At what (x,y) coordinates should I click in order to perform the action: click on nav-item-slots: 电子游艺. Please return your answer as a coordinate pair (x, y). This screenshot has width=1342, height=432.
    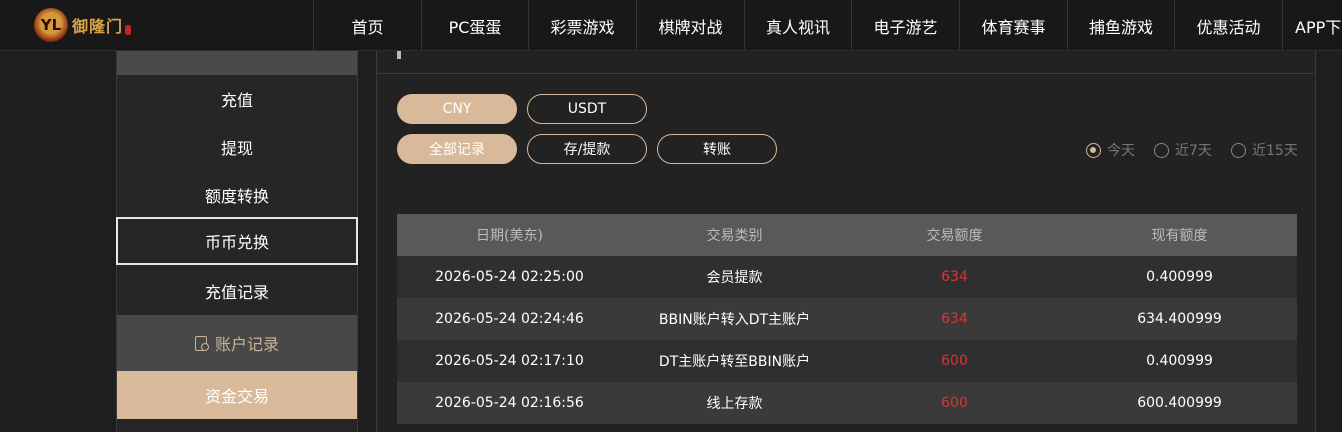
    Looking at the image, I should click on (905, 25).